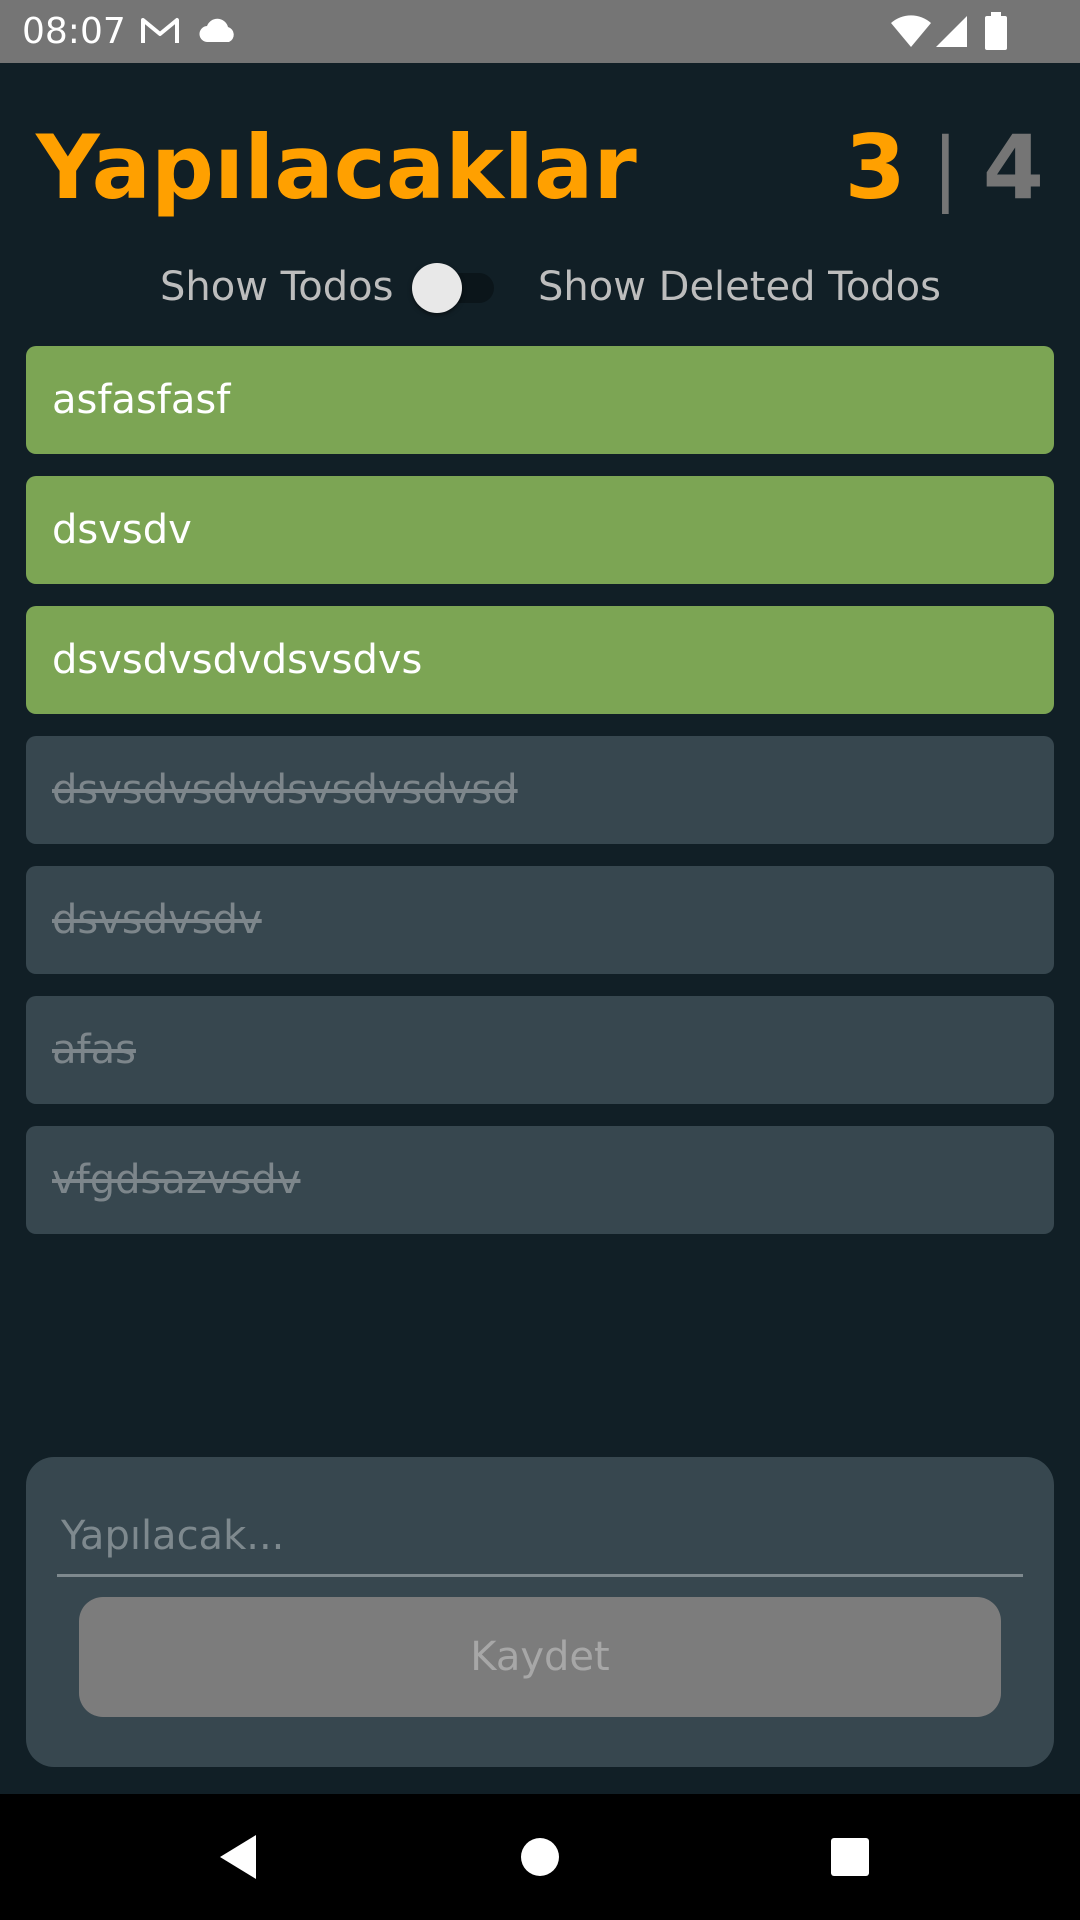 This screenshot has height=1920, width=1080. Describe the element at coordinates (951, 33) in the screenshot. I see `signal-icon` at that location.